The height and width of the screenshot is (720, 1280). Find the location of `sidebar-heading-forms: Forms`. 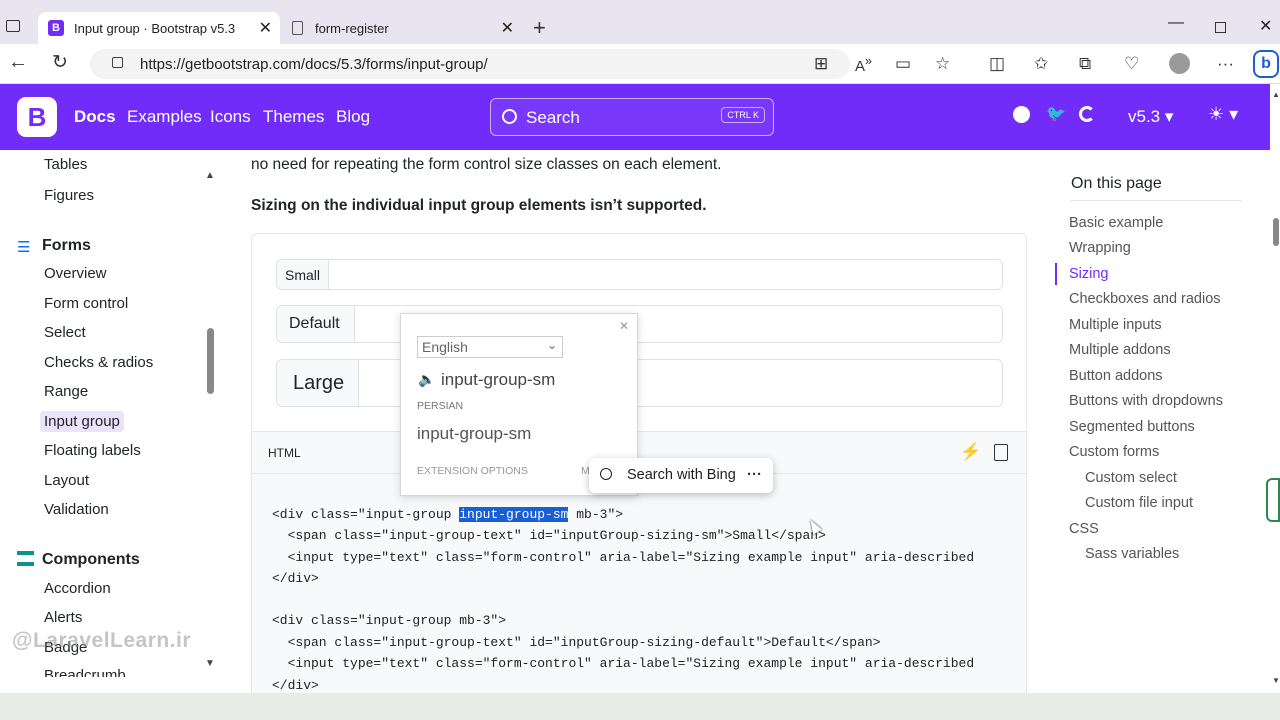

sidebar-heading-forms: Forms is located at coordinates (66, 246).